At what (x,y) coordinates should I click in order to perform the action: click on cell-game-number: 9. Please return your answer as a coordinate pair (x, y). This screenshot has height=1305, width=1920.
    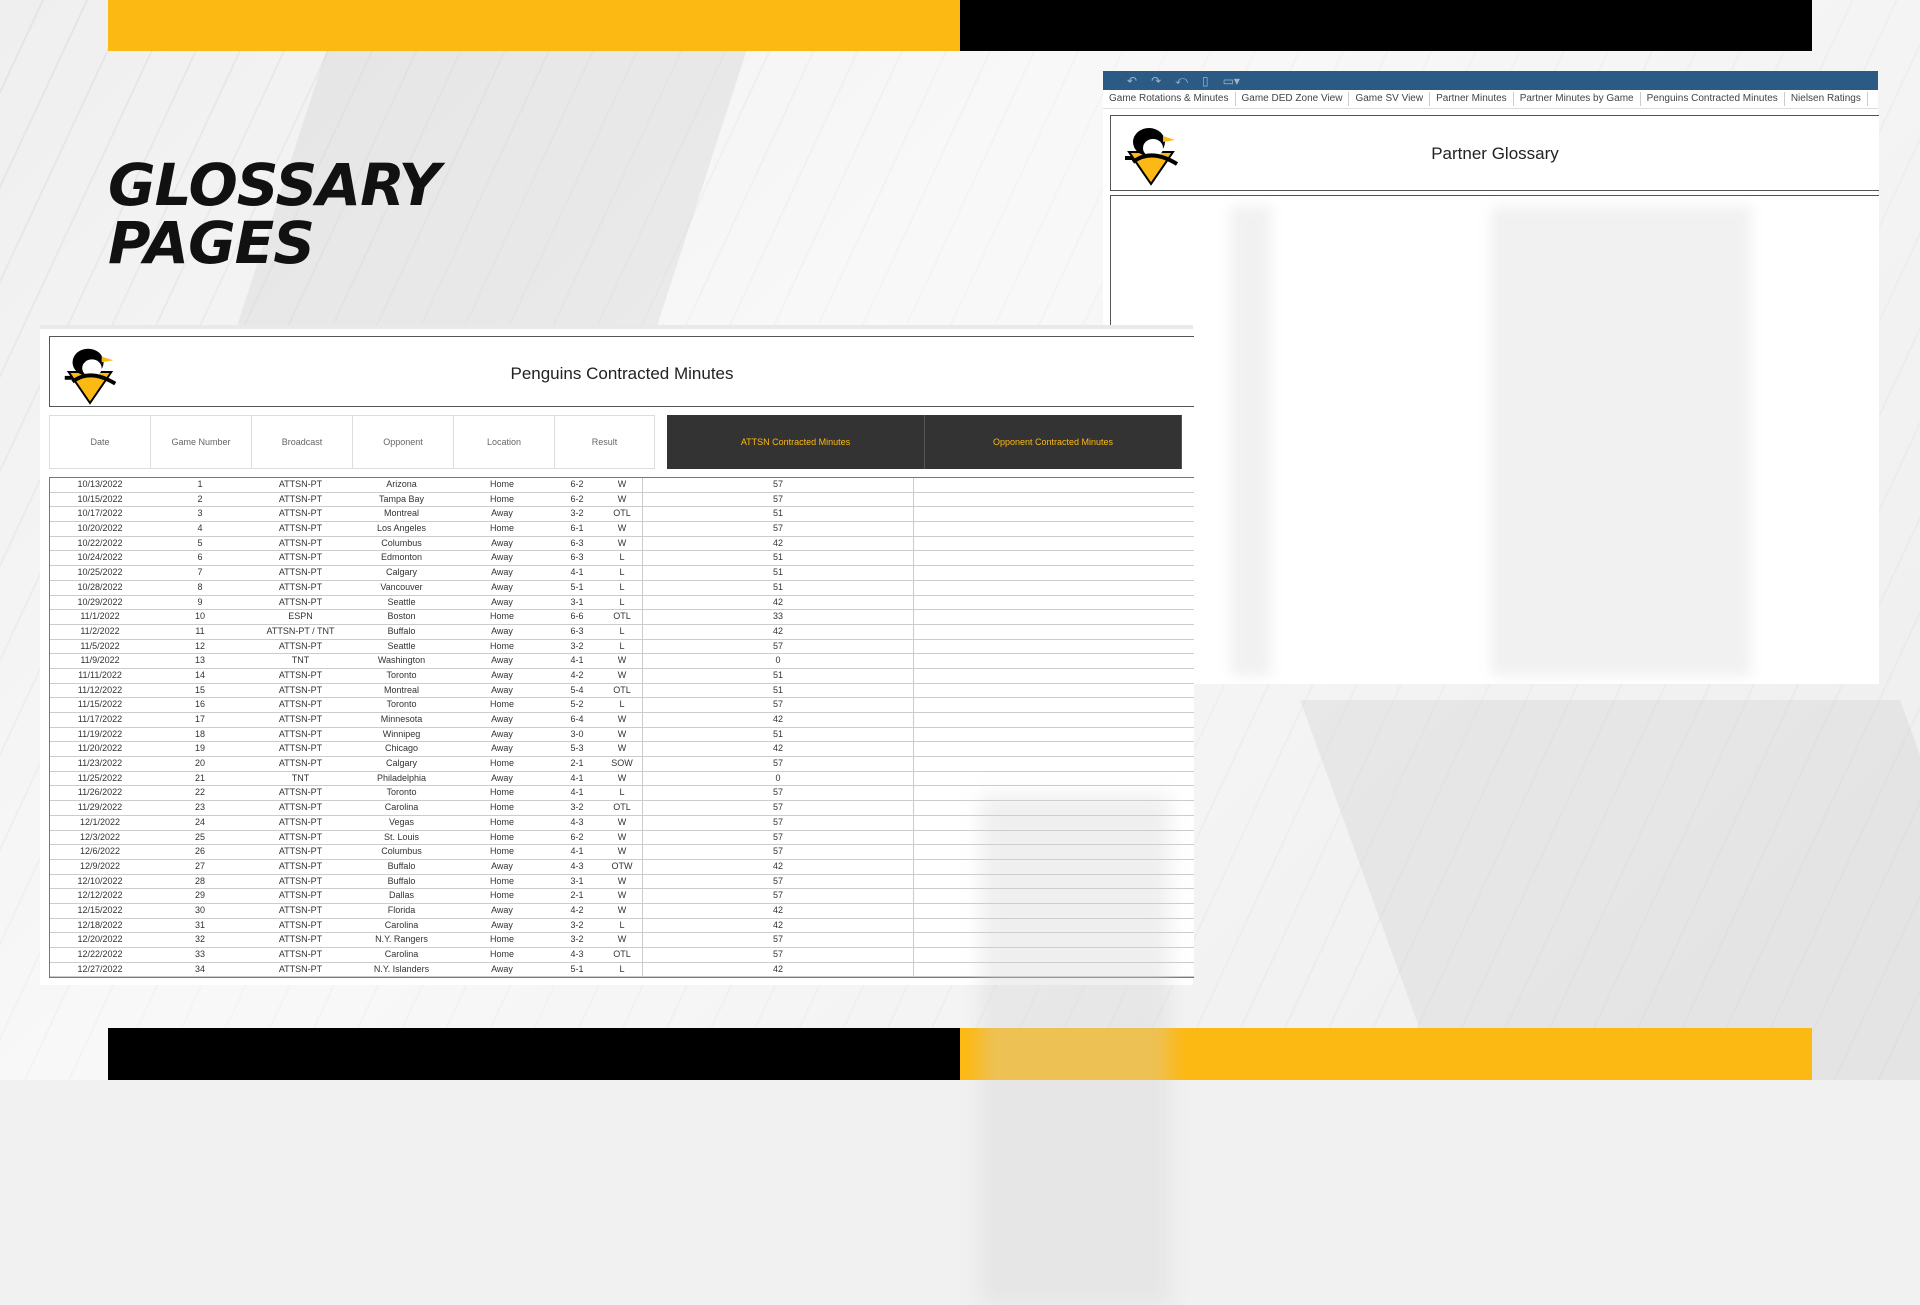
    Looking at the image, I should click on (200, 601).